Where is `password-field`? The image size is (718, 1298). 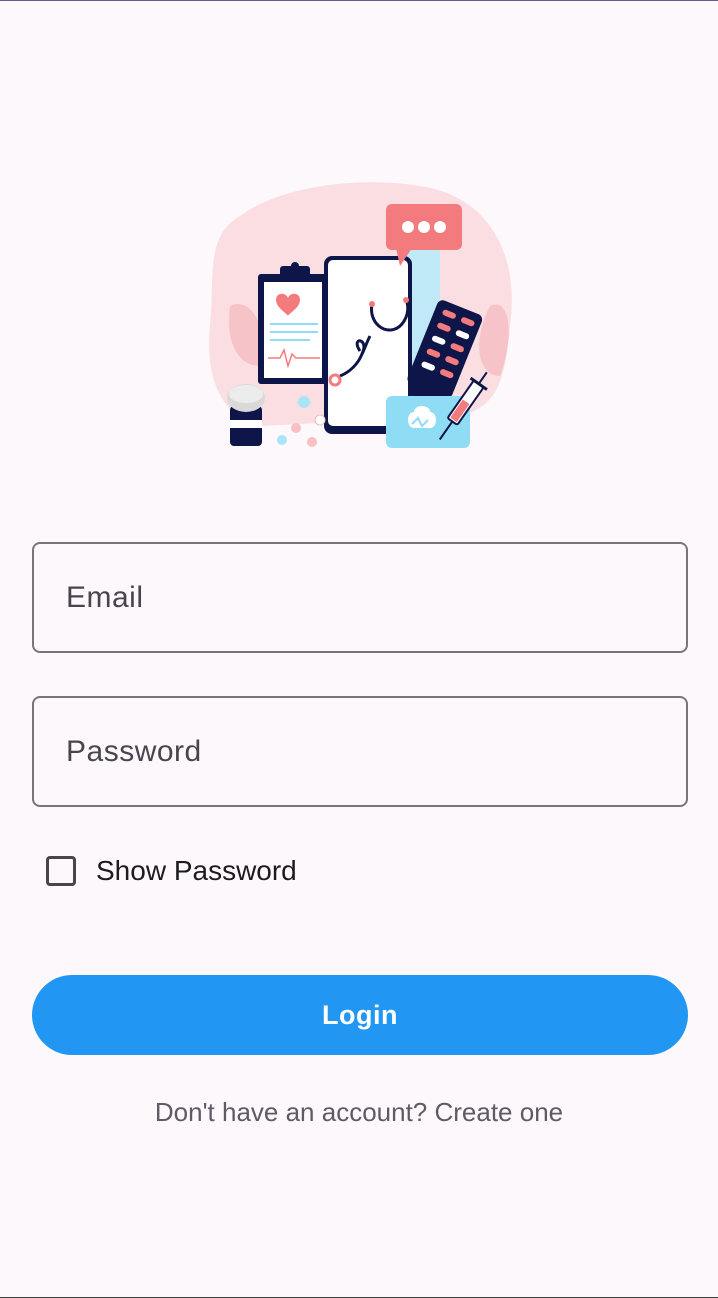
password-field is located at coordinates (360, 751).